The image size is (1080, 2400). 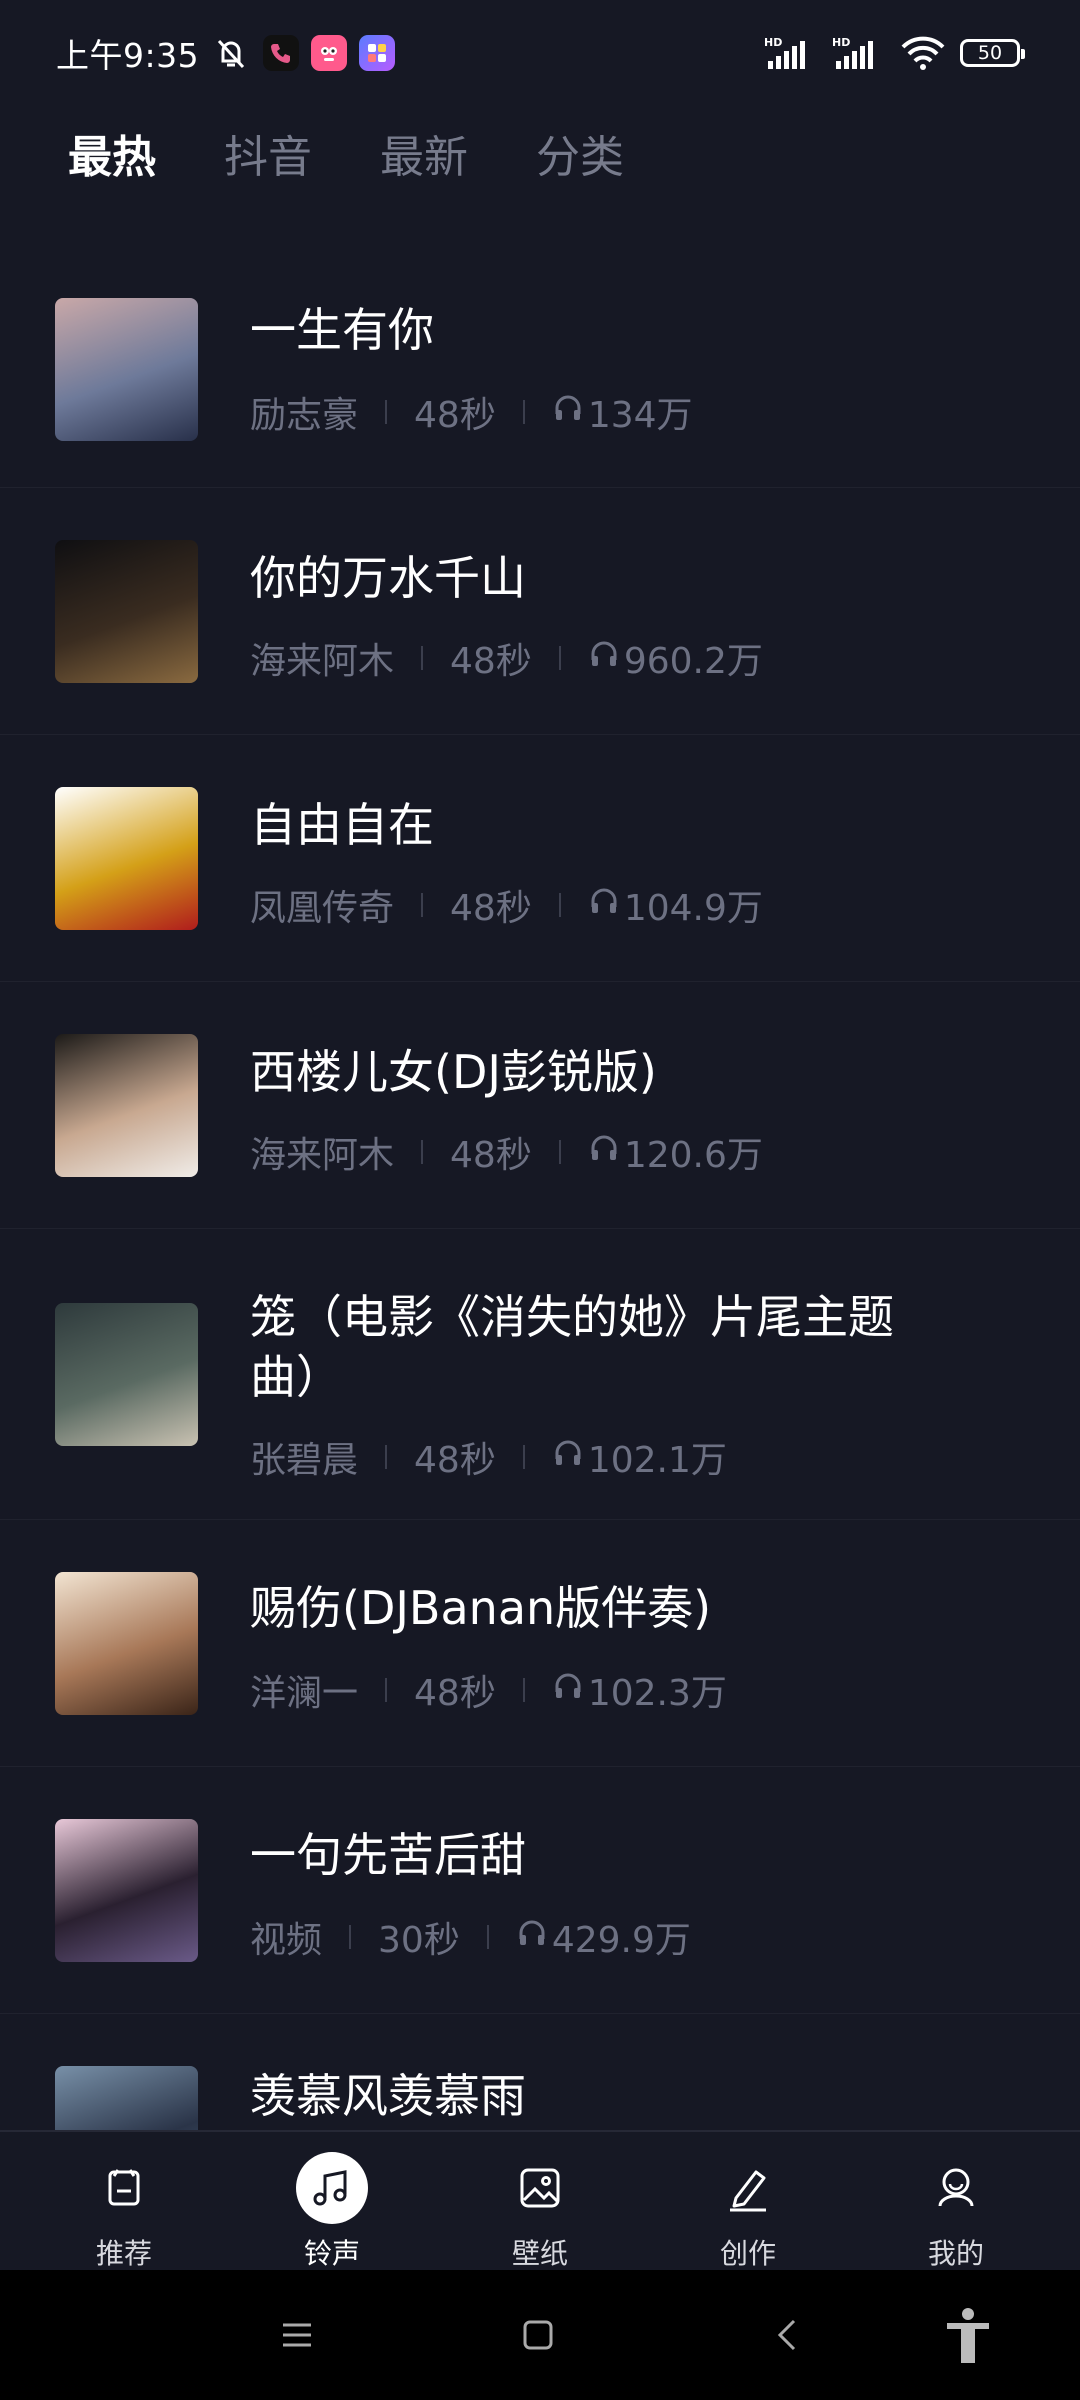 I want to click on tab-category: 分类, so click(x=580, y=153).